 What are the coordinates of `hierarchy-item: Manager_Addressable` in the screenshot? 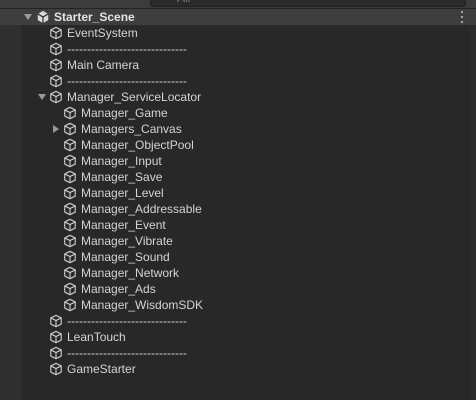 It's located at (245, 209).